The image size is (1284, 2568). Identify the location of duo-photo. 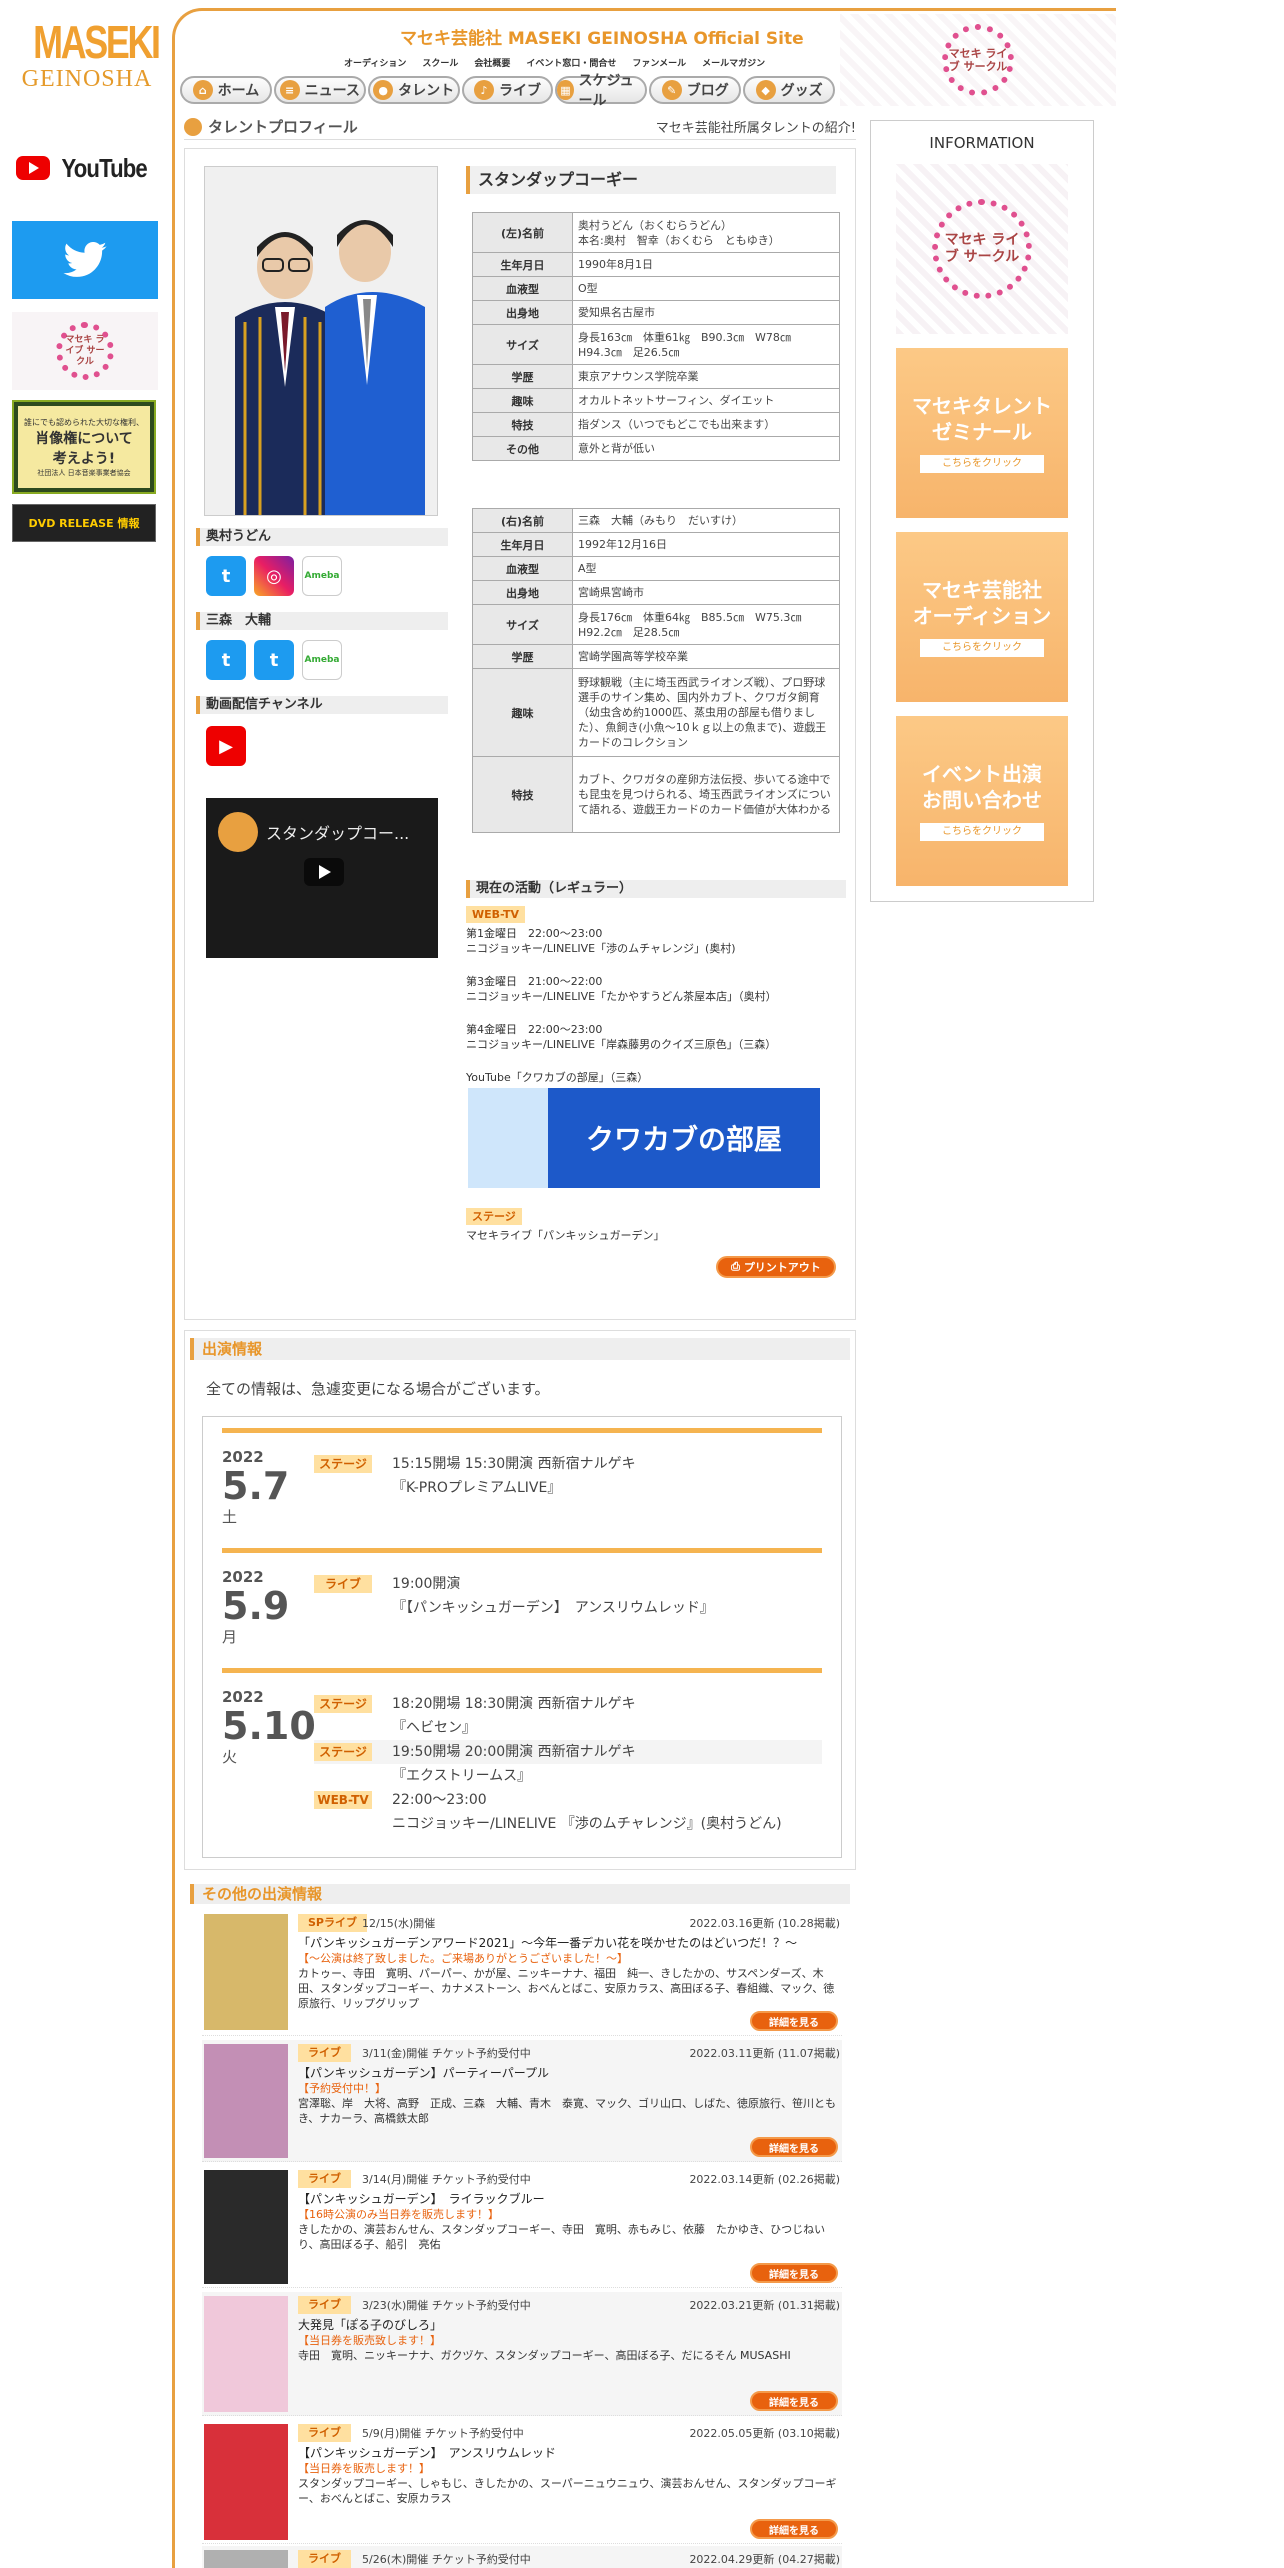
(321, 341).